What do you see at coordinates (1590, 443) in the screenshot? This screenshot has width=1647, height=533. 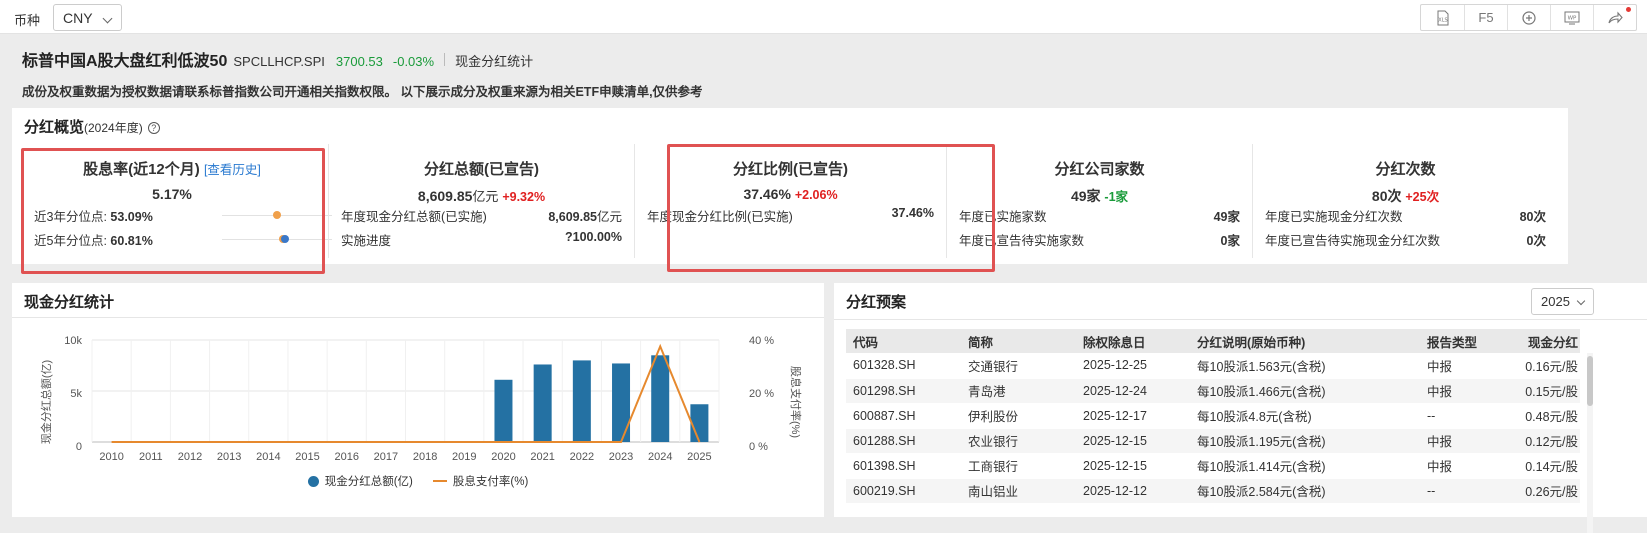 I see `table-scrollbar` at bounding box center [1590, 443].